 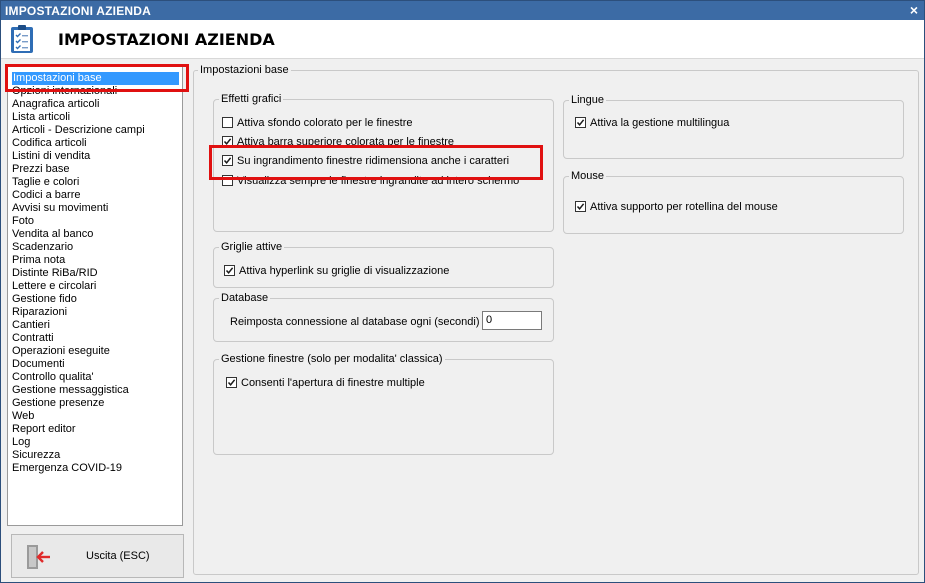 I want to click on nav-item: Gestione fido, so click(x=44, y=299).